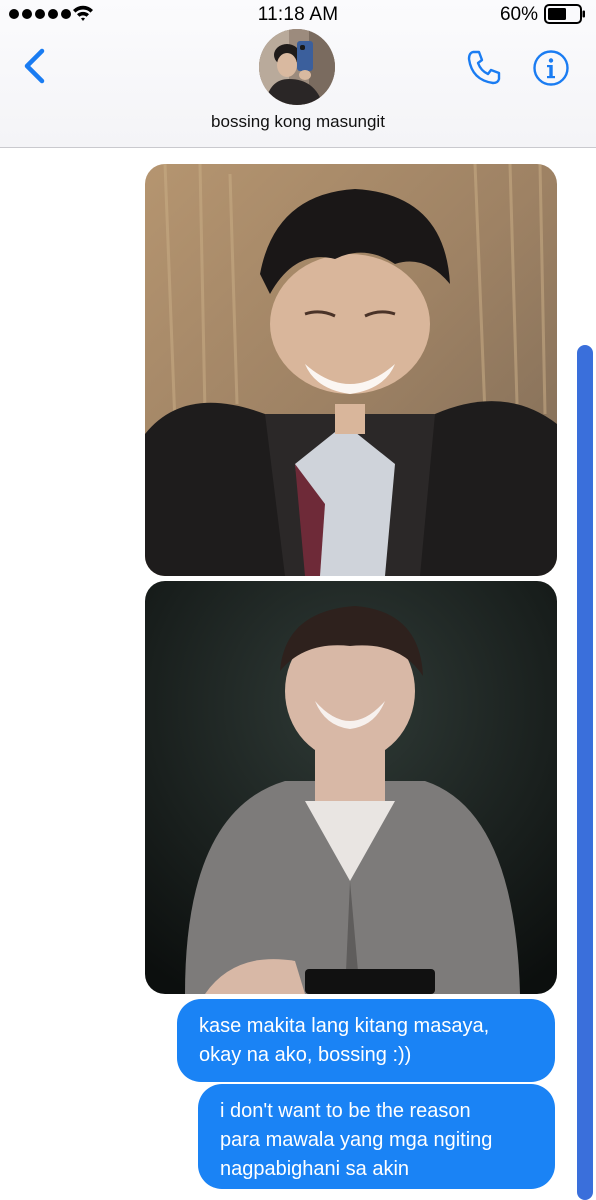  Describe the element at coordinates (344, 1026) in the screenshot. I see `message-text-line: kase makita lang kitang masaya,` at that location.